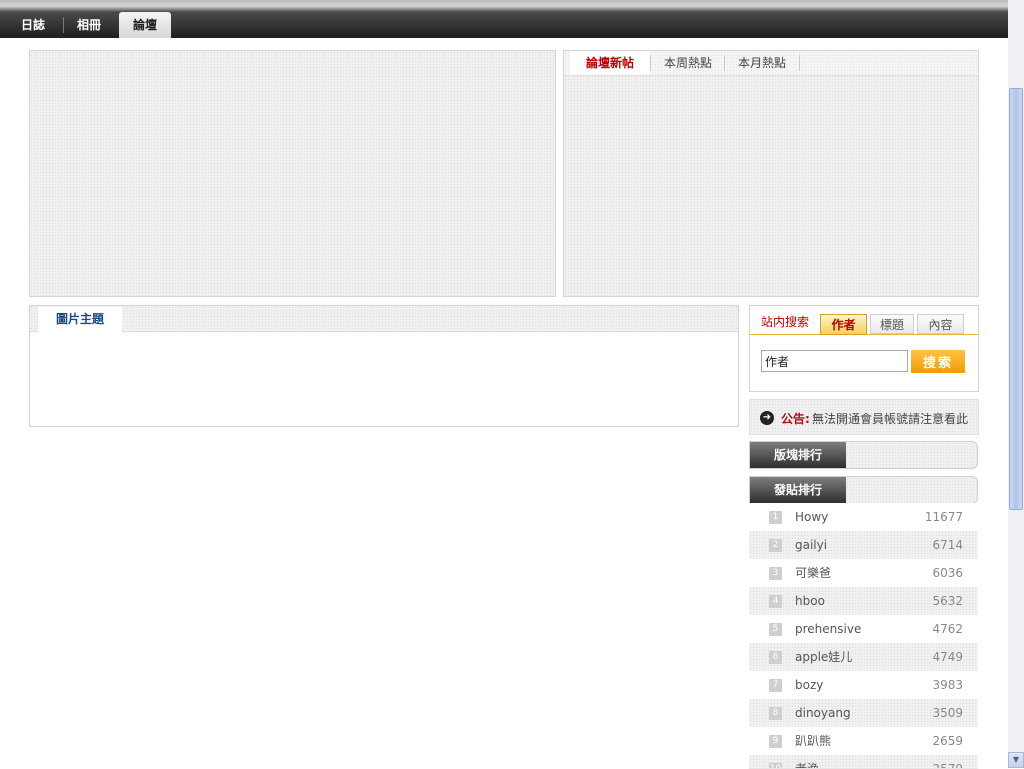 The width and height of the screenshot is (1024, 769). Describe the element at coordinates (863, 741) in the screenshot. I see `ranking-row: 9 趴趴熊 2659` at that location.